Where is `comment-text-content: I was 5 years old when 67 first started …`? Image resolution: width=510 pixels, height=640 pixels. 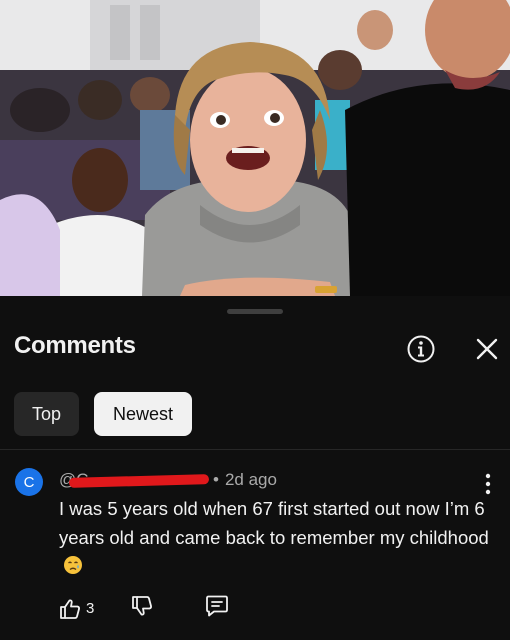
comment-text-content: I was 5 years old when 67 first started … is located at coordinates (274, 523).